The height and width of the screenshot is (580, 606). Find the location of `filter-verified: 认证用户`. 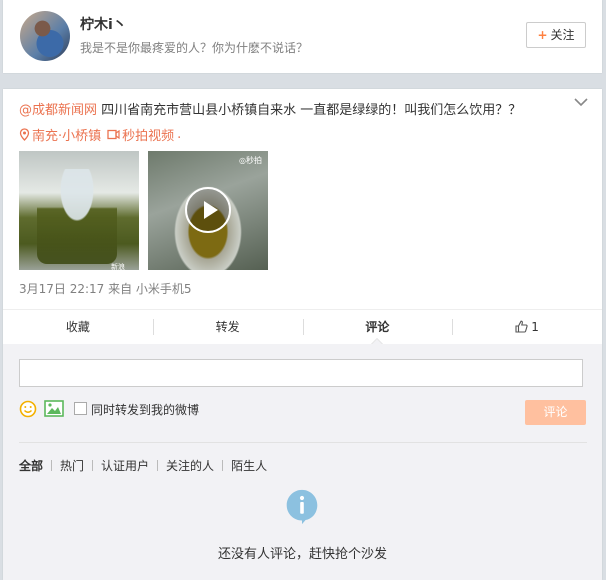

filter-verified: 认证用户 is located at coordinates (125, 465).